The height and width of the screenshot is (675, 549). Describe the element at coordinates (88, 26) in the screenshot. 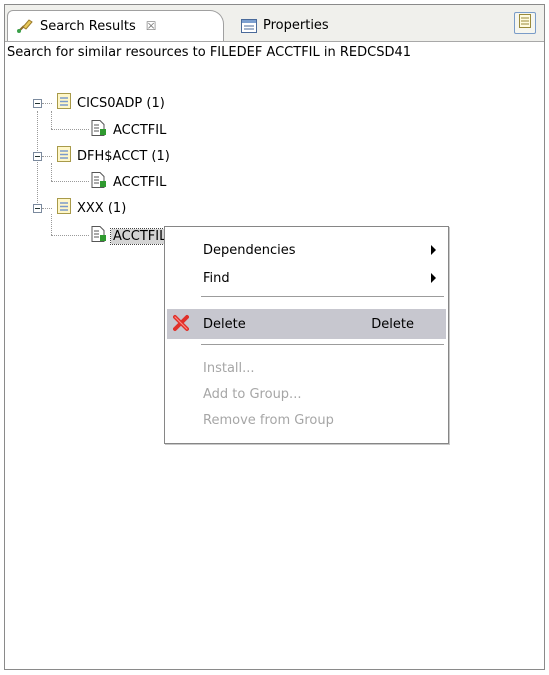

I see `tab-search-results-label: Search Results` at that location.